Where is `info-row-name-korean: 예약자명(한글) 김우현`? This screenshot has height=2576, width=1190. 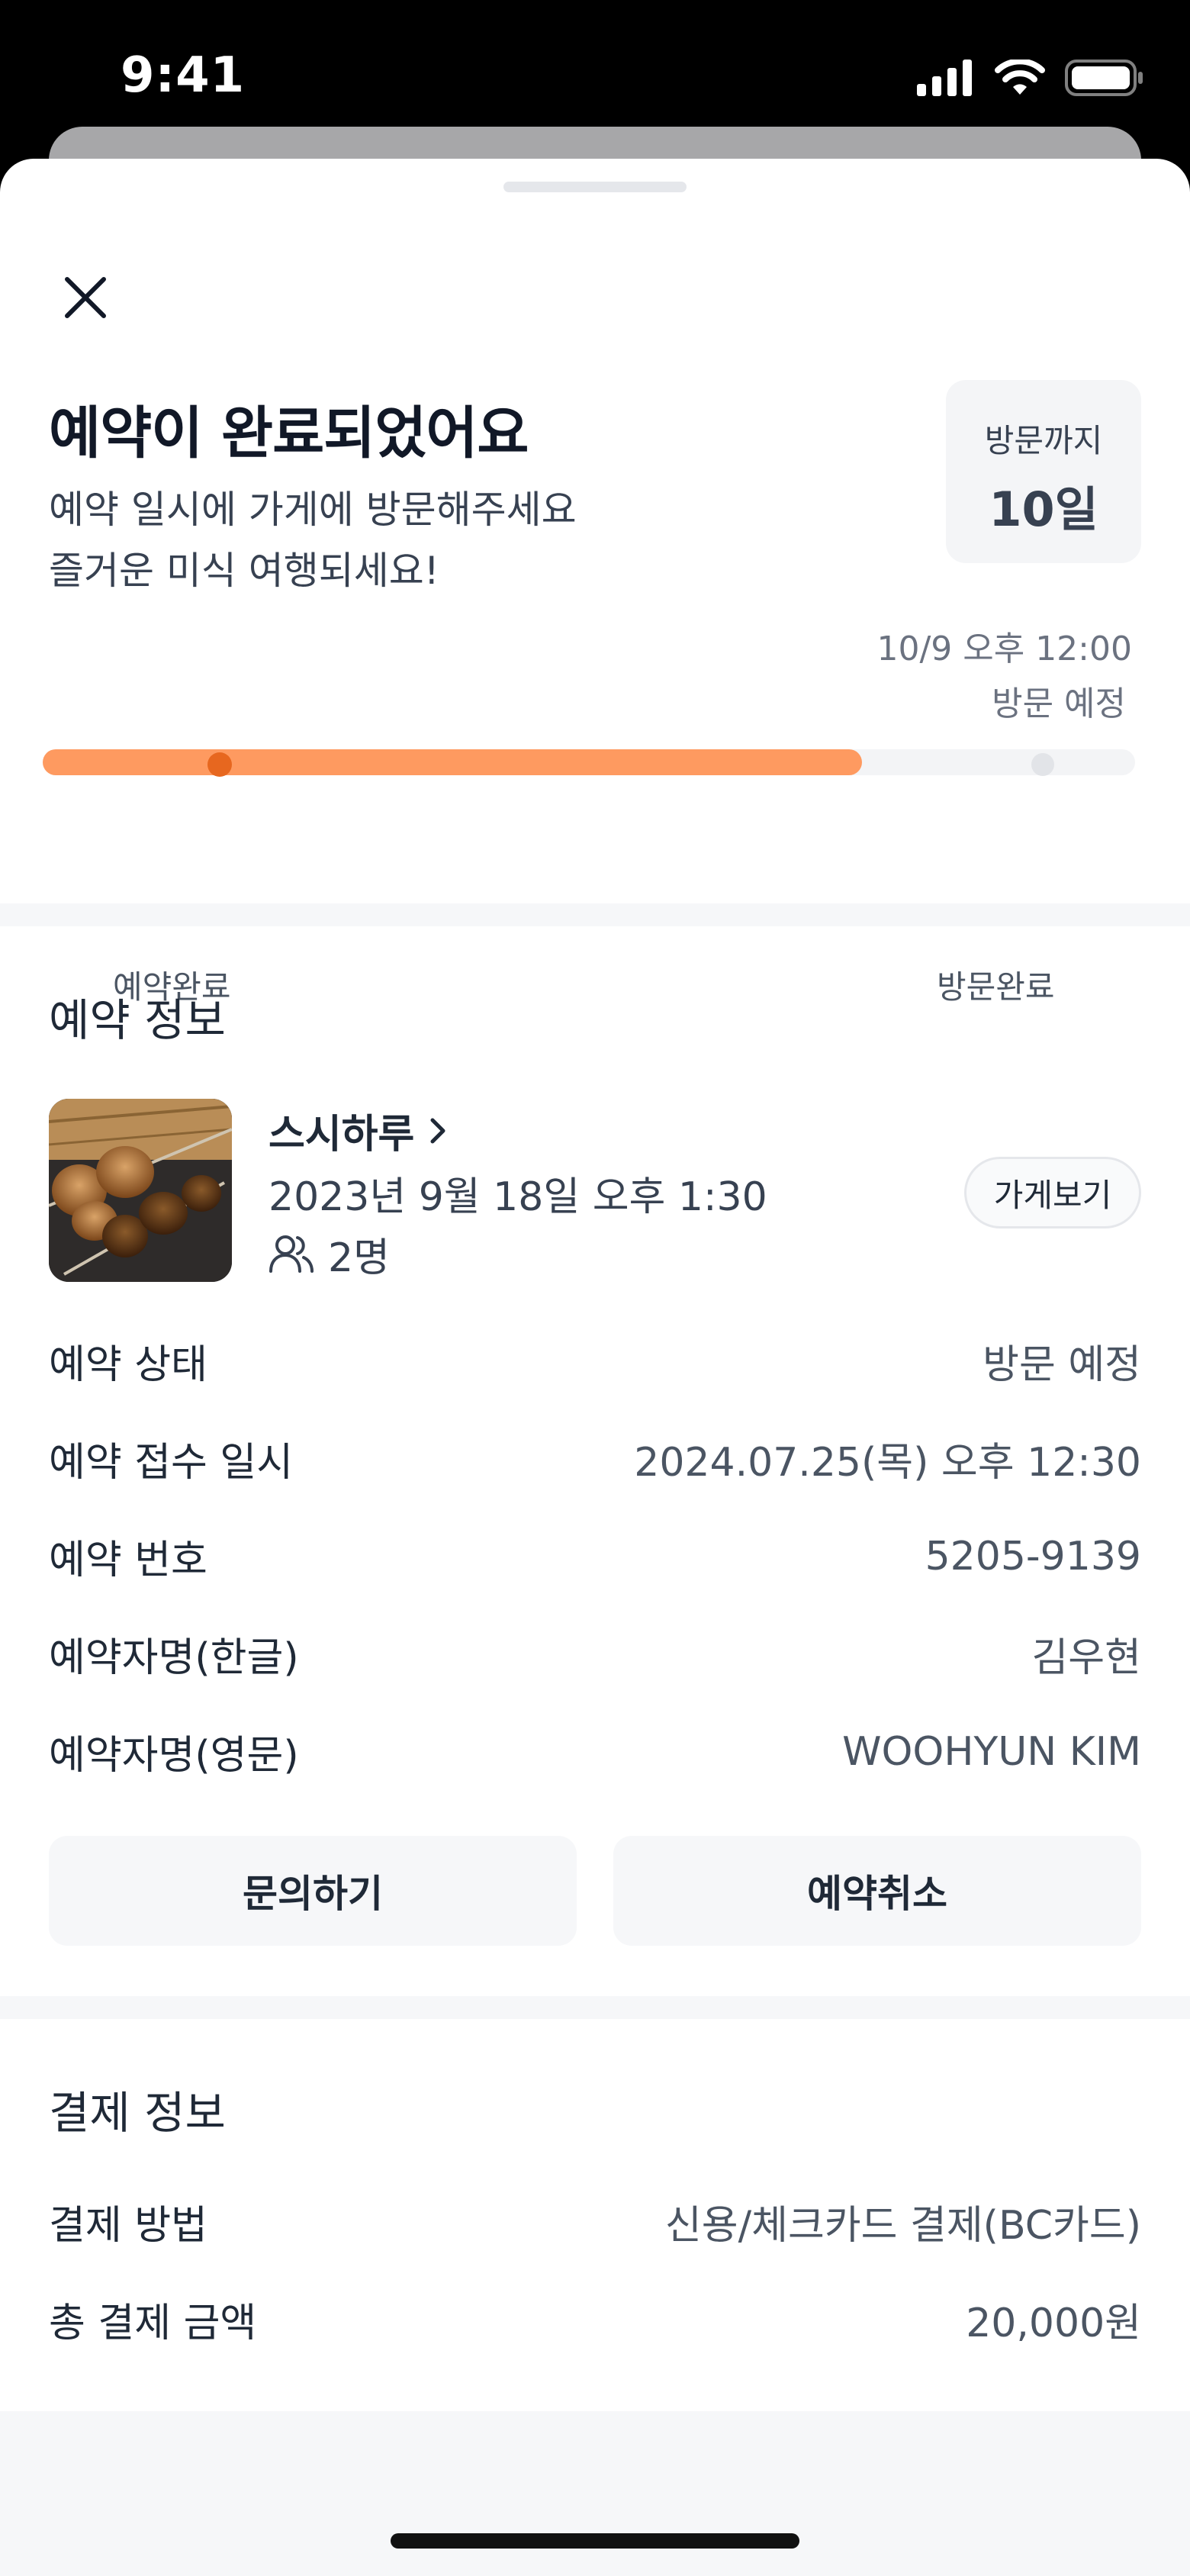 info-row-name-korean: 예약자명(한글) 김우현 is located at coordinates (595, 1653).